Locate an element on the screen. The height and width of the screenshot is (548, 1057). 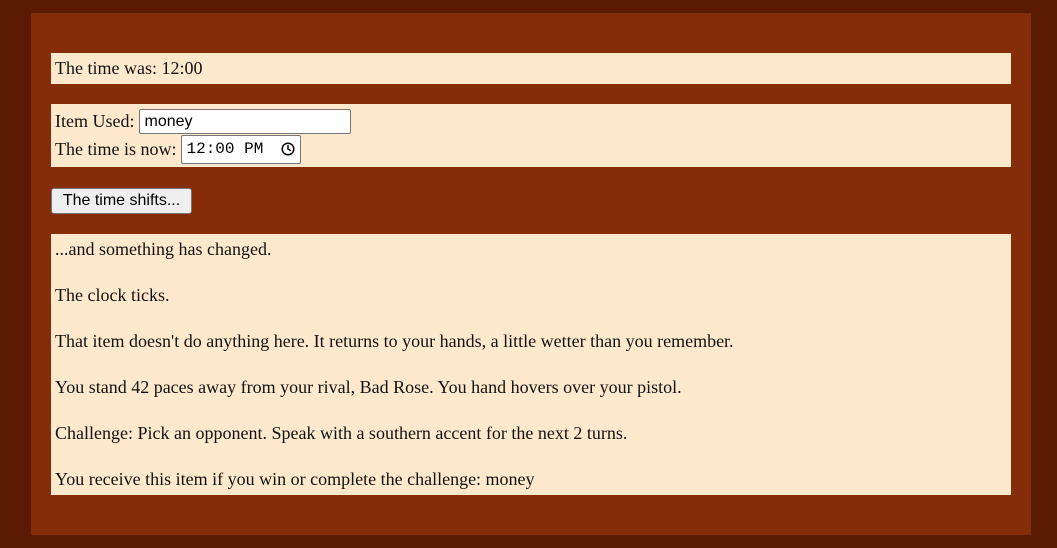
item-used-row: Item Used: money is located at coordinates (203, 121).